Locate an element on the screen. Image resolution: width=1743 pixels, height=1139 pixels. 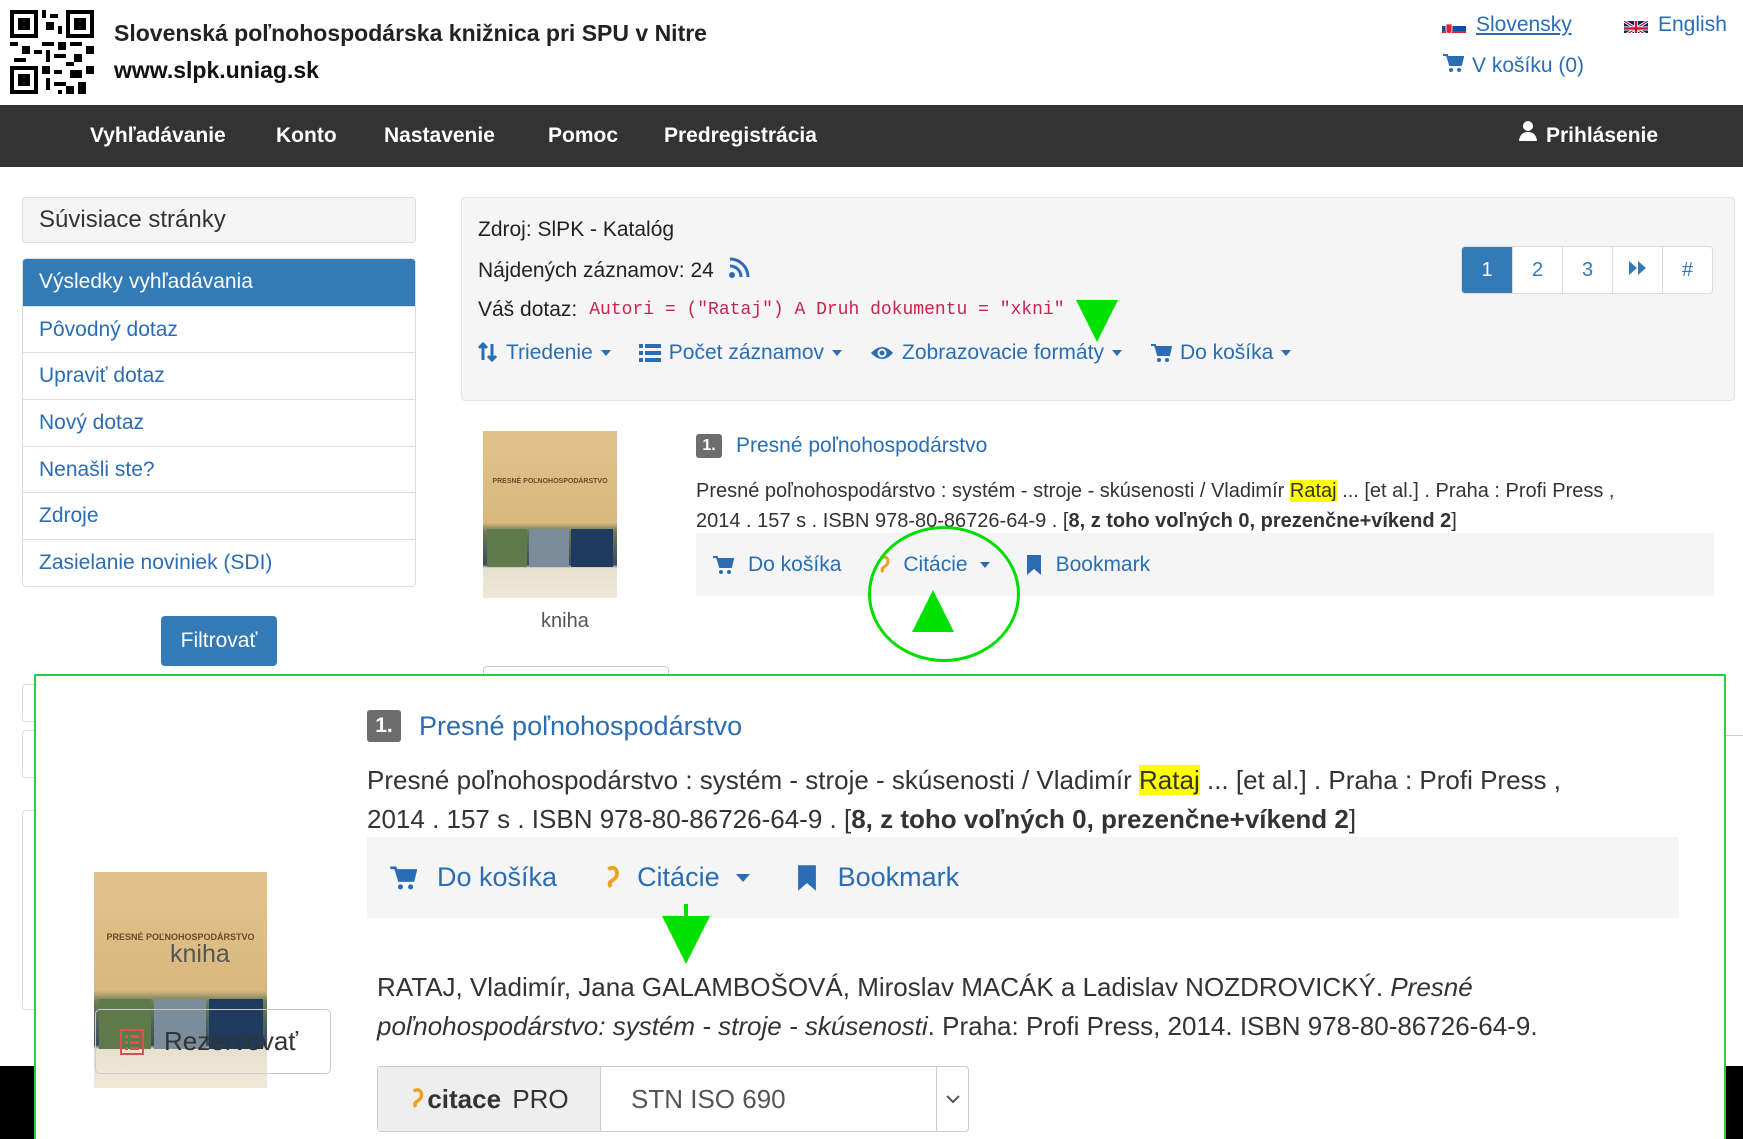
annotation-arrow-up is located at coordinates (933, 611).